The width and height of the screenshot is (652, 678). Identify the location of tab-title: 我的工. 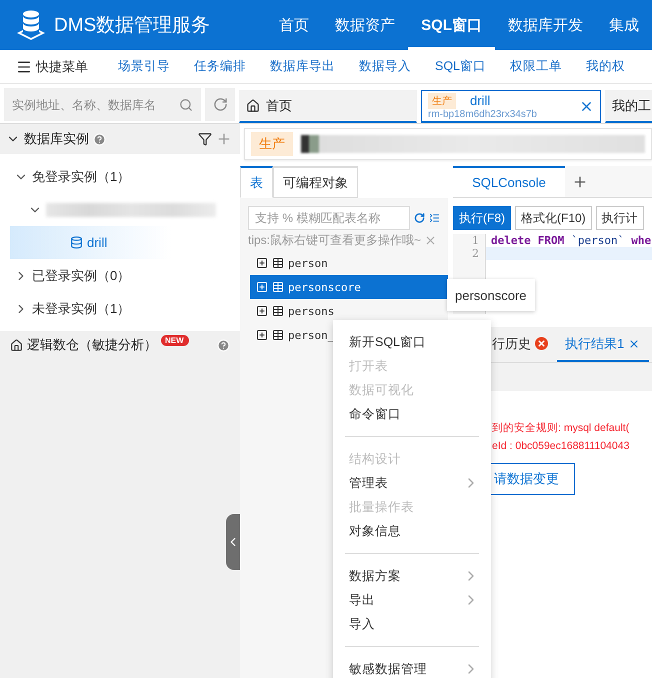
(631, 106).